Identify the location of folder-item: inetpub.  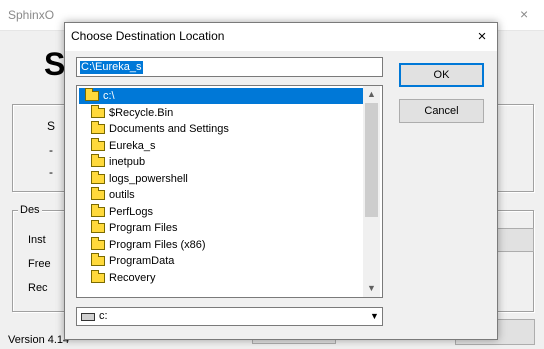
(221, 162).